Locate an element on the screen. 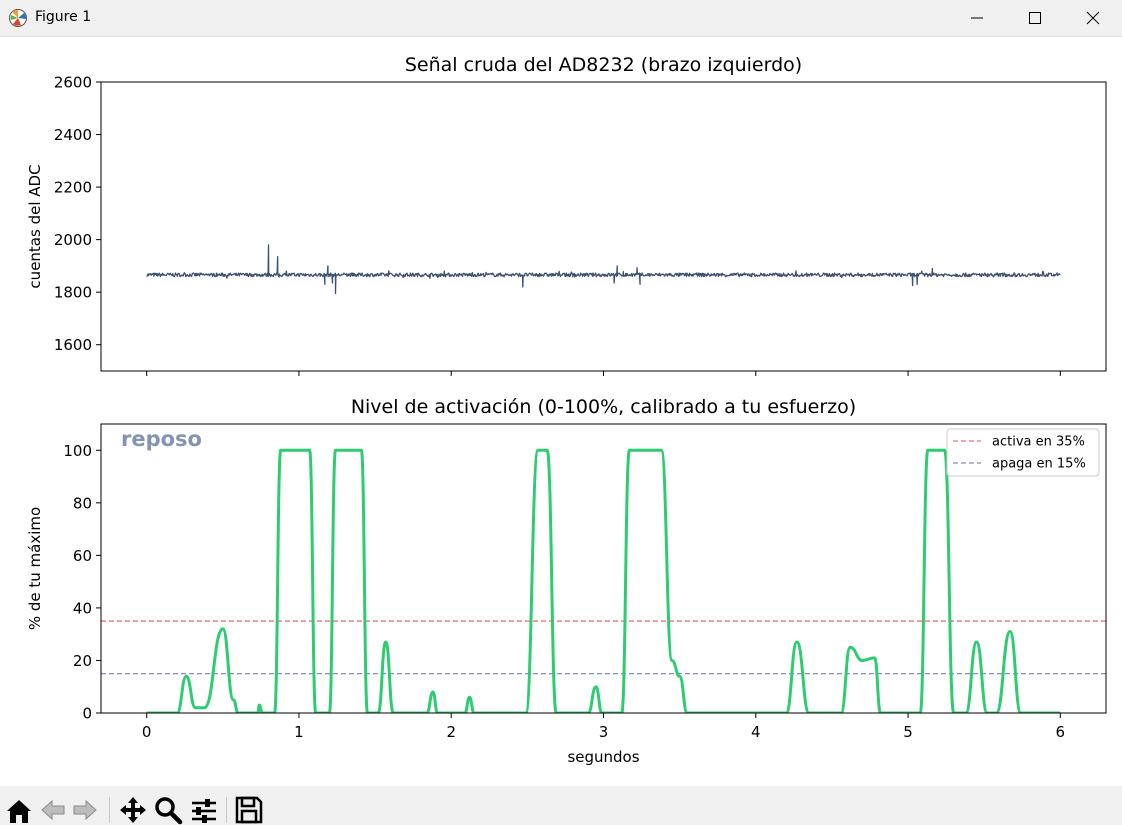 The image size is (1122, 825). close-icon is located at coordinates (1093, 18).